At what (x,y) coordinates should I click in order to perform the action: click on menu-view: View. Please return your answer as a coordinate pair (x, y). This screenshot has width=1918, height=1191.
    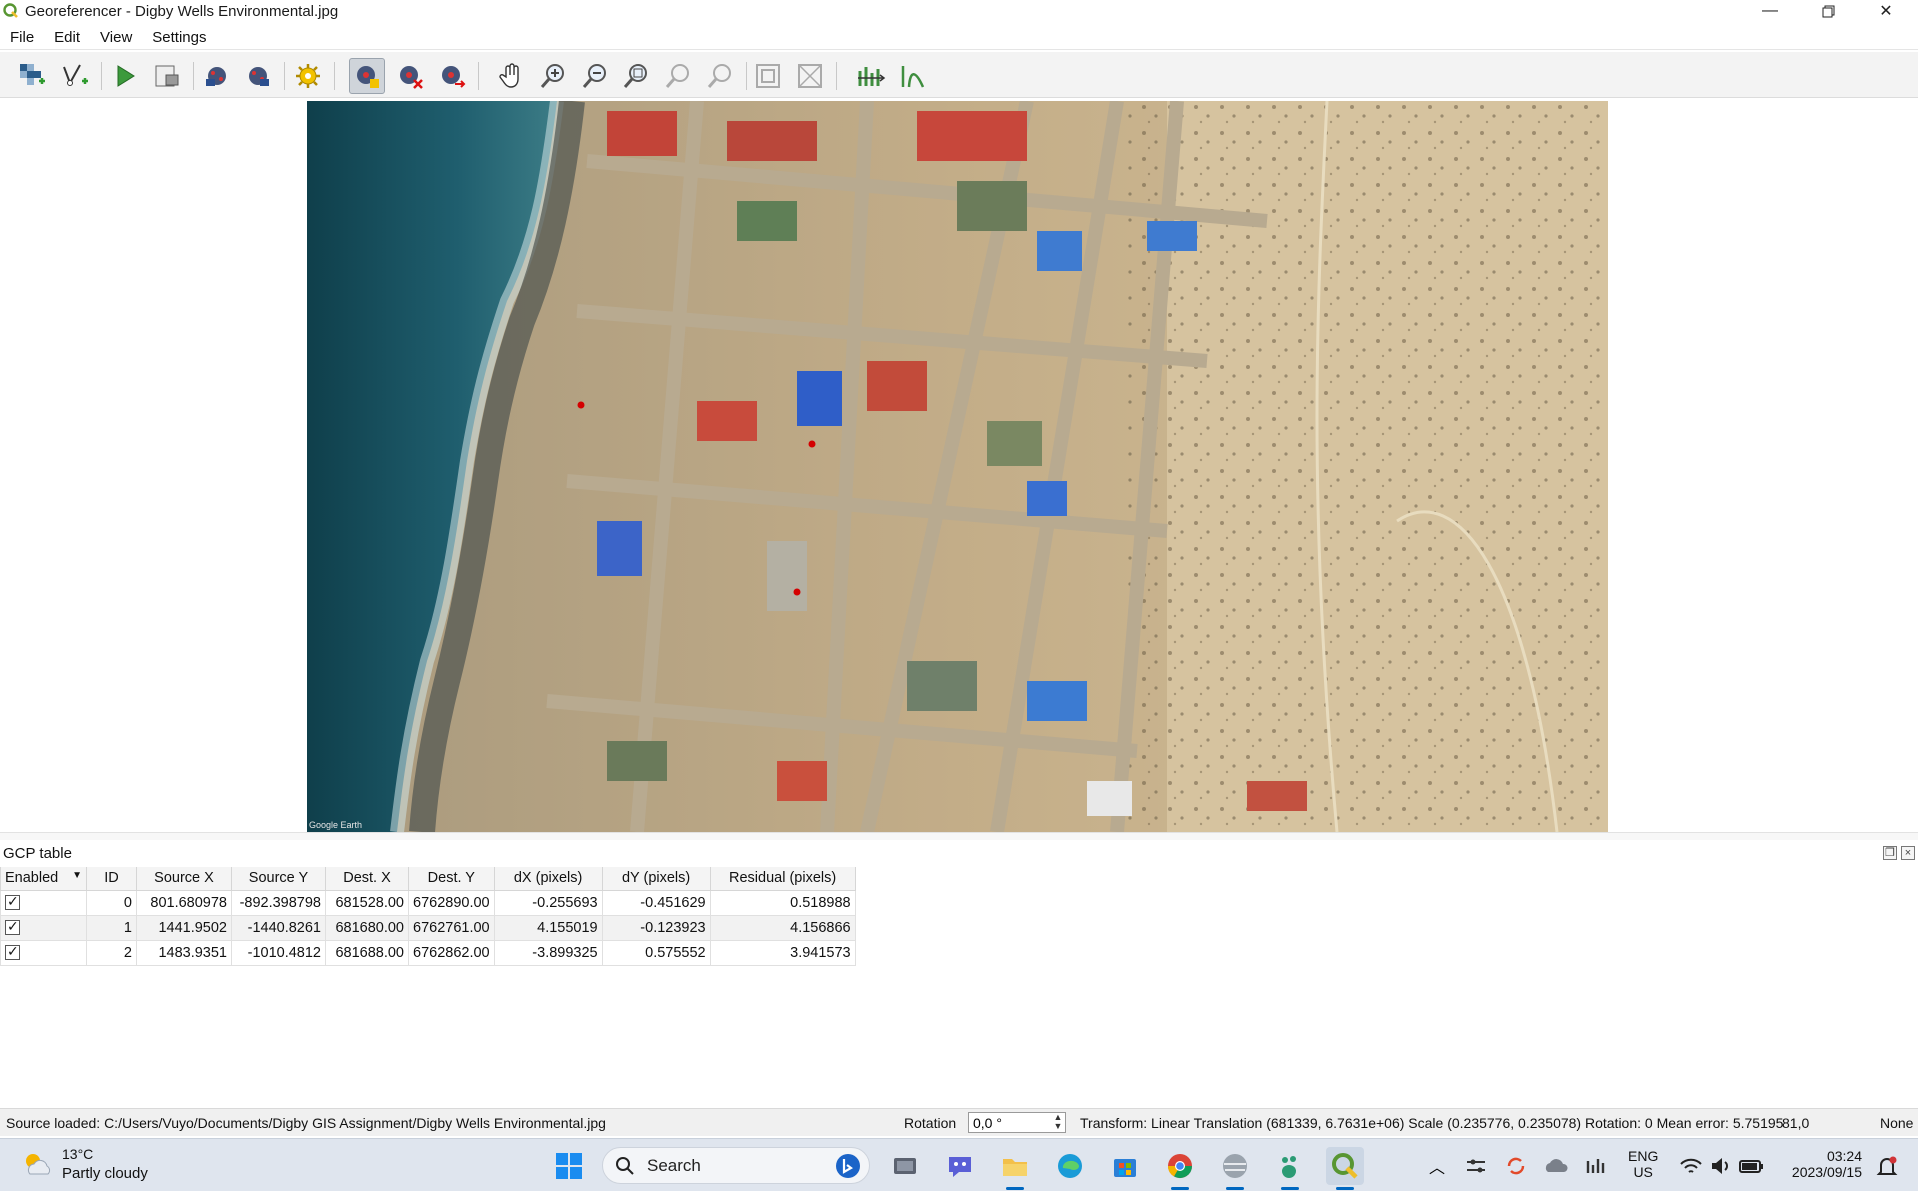
    Looking at the image, I should click on (116, 37).